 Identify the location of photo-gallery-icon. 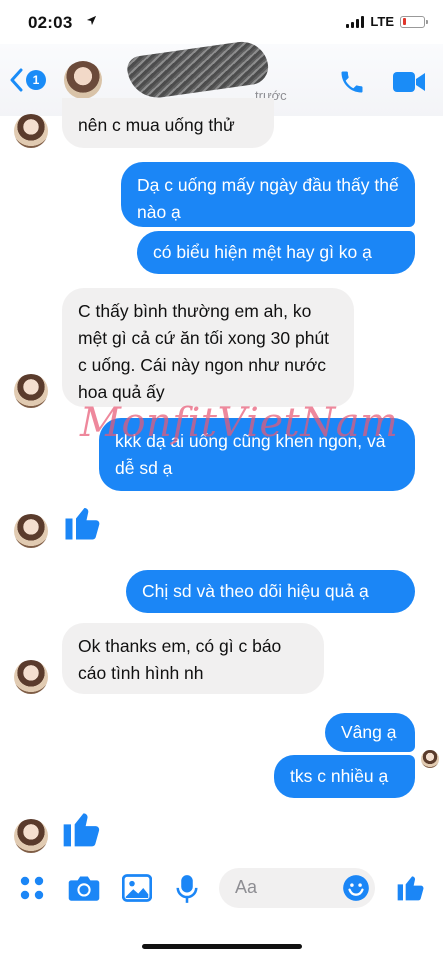
(137, 888).